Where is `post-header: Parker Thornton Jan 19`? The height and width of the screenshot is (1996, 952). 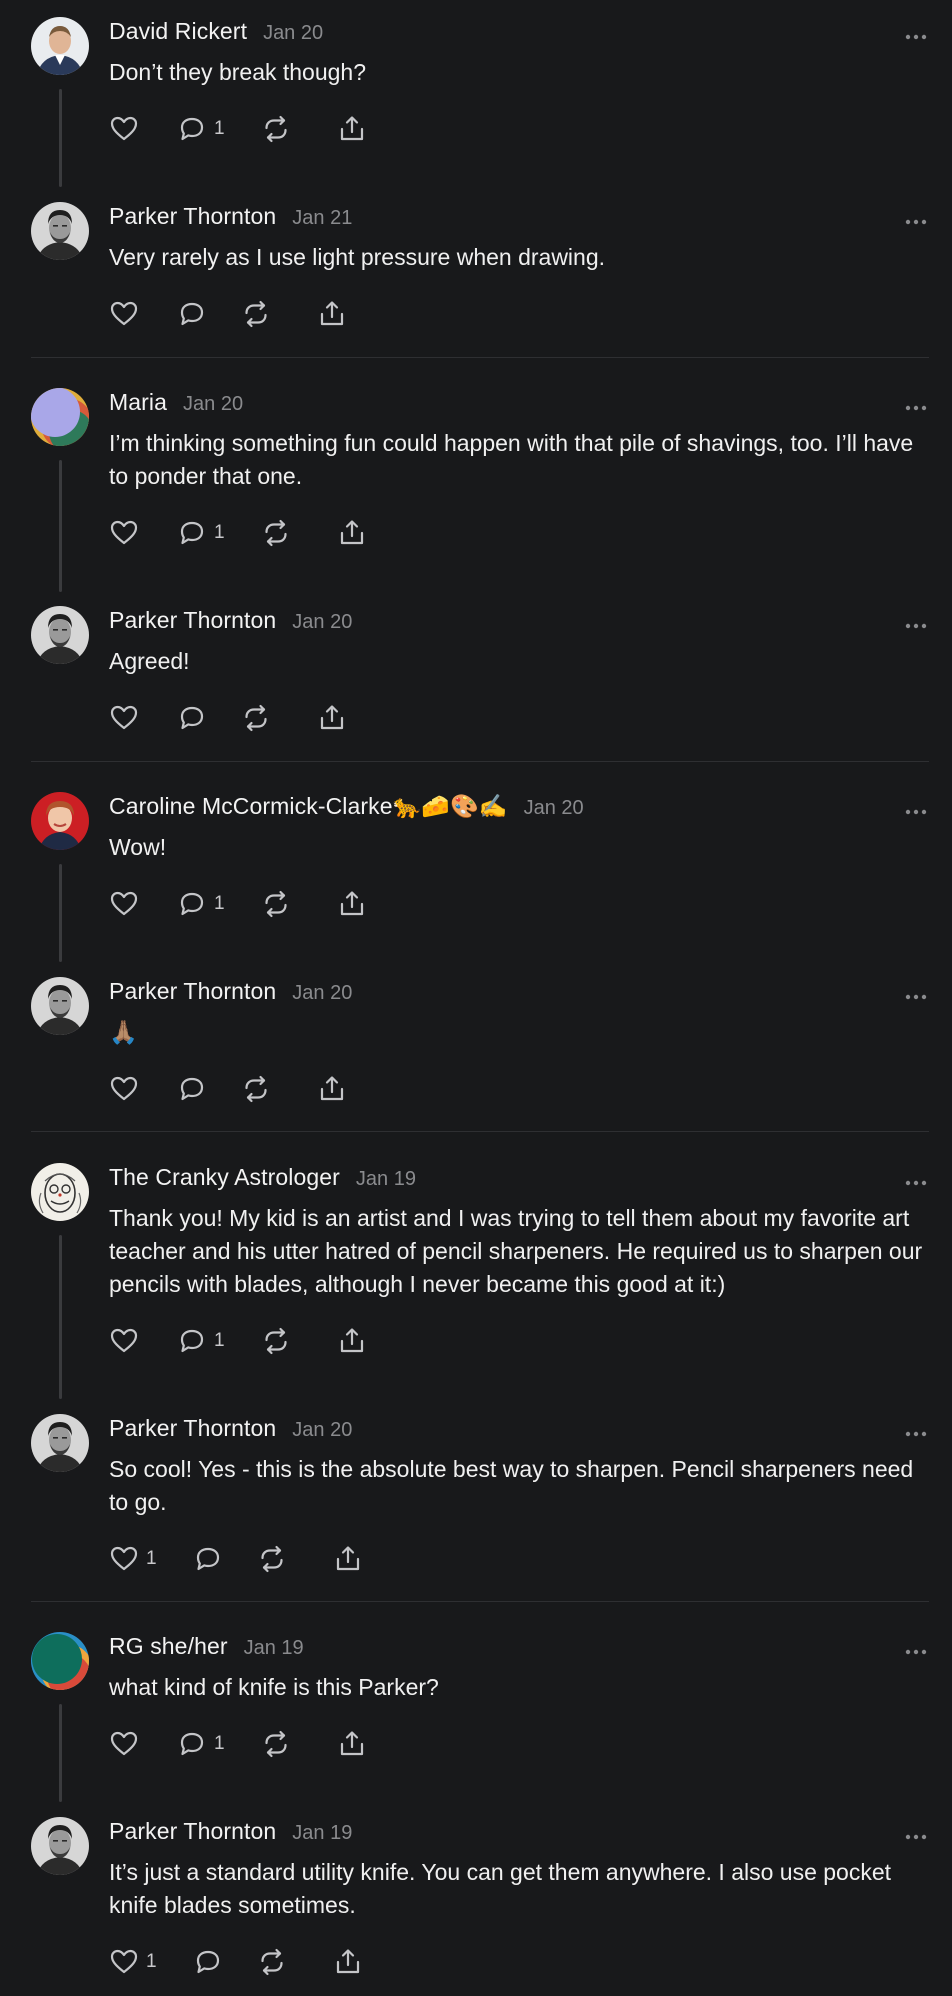 post-header: Parker Thornton Jan 19 is located at coordinates (230, 1836).